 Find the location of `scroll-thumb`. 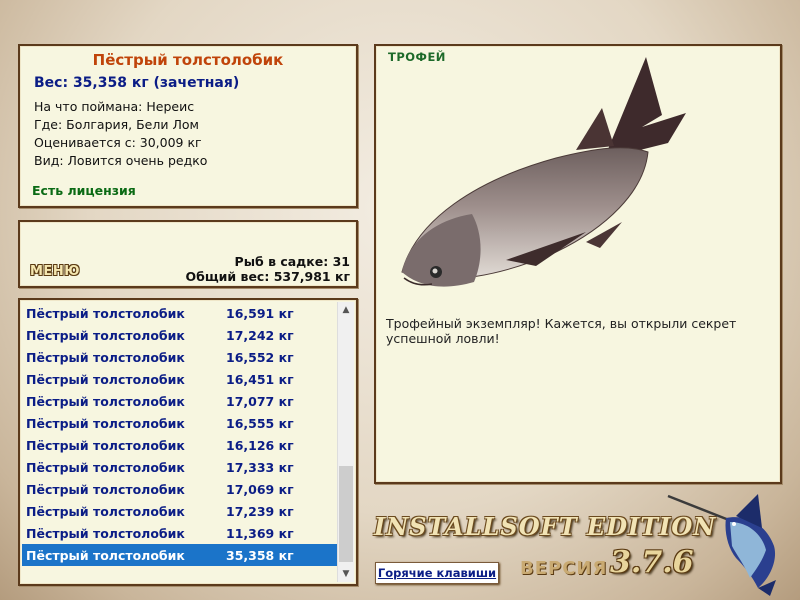

scroll-thumb is located at coordinates (346, 514).